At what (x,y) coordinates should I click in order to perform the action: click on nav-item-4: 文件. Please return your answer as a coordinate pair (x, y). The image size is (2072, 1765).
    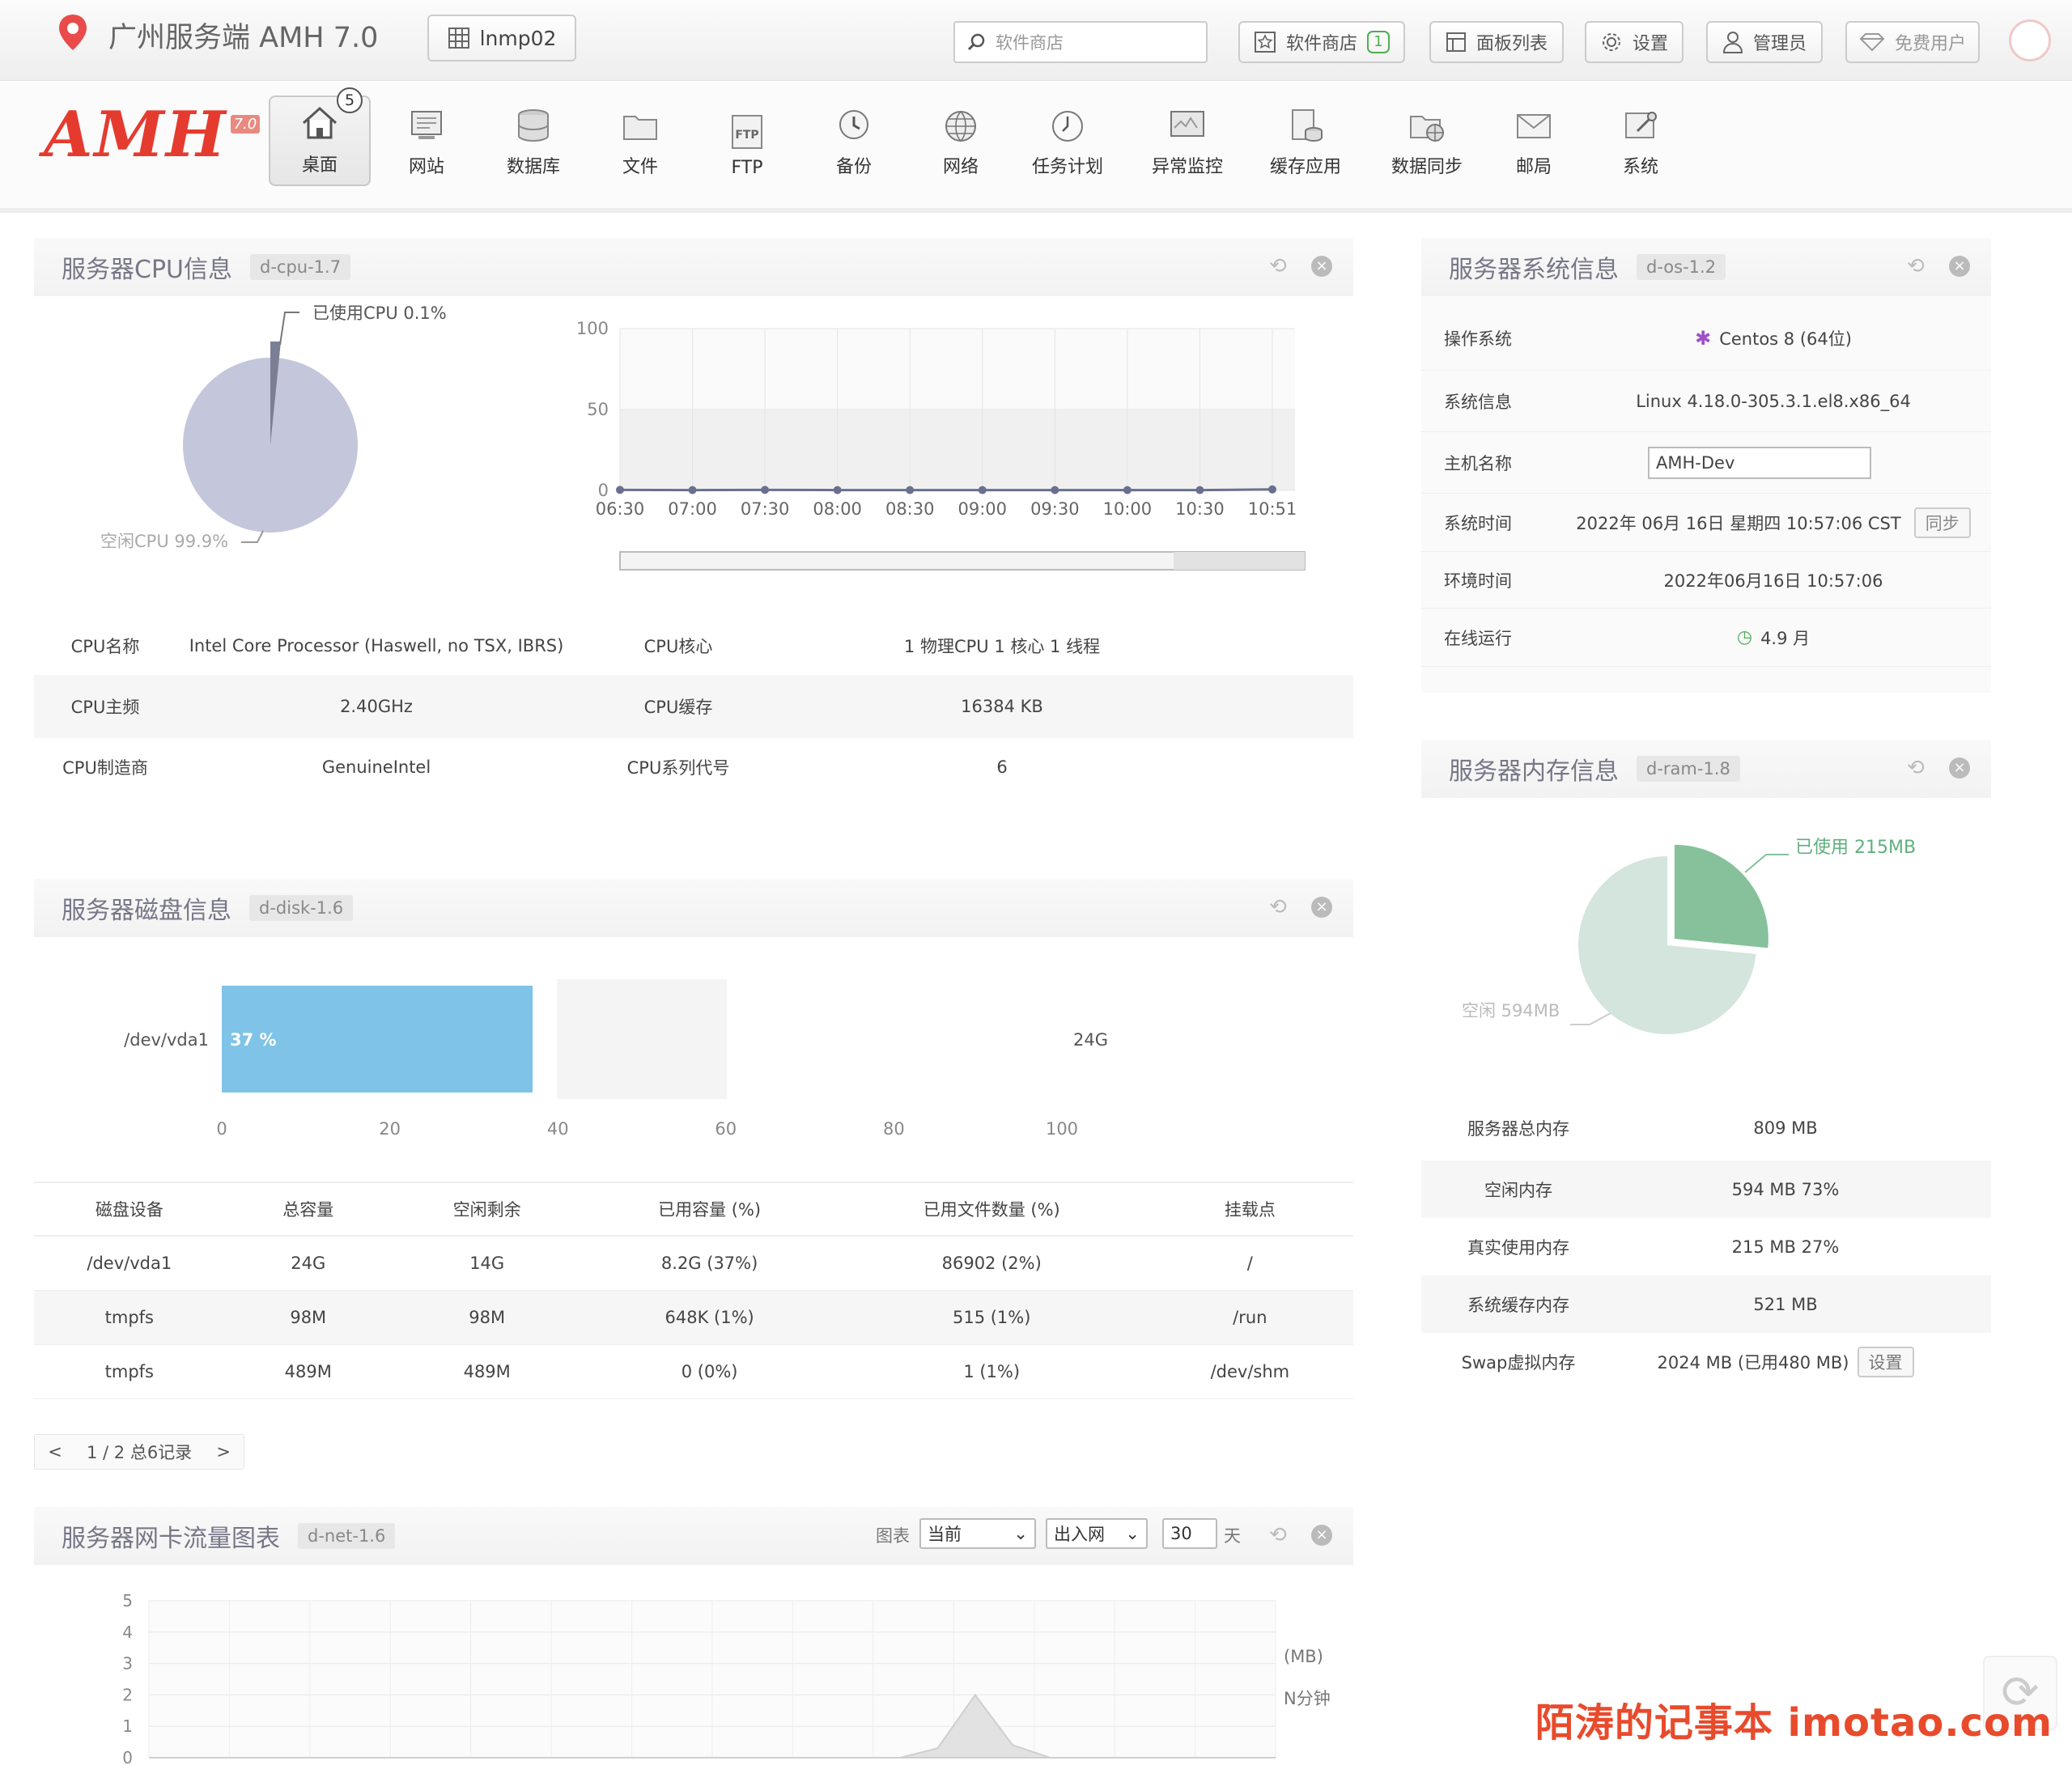
    Looking at the image, I should click on (640, 140).